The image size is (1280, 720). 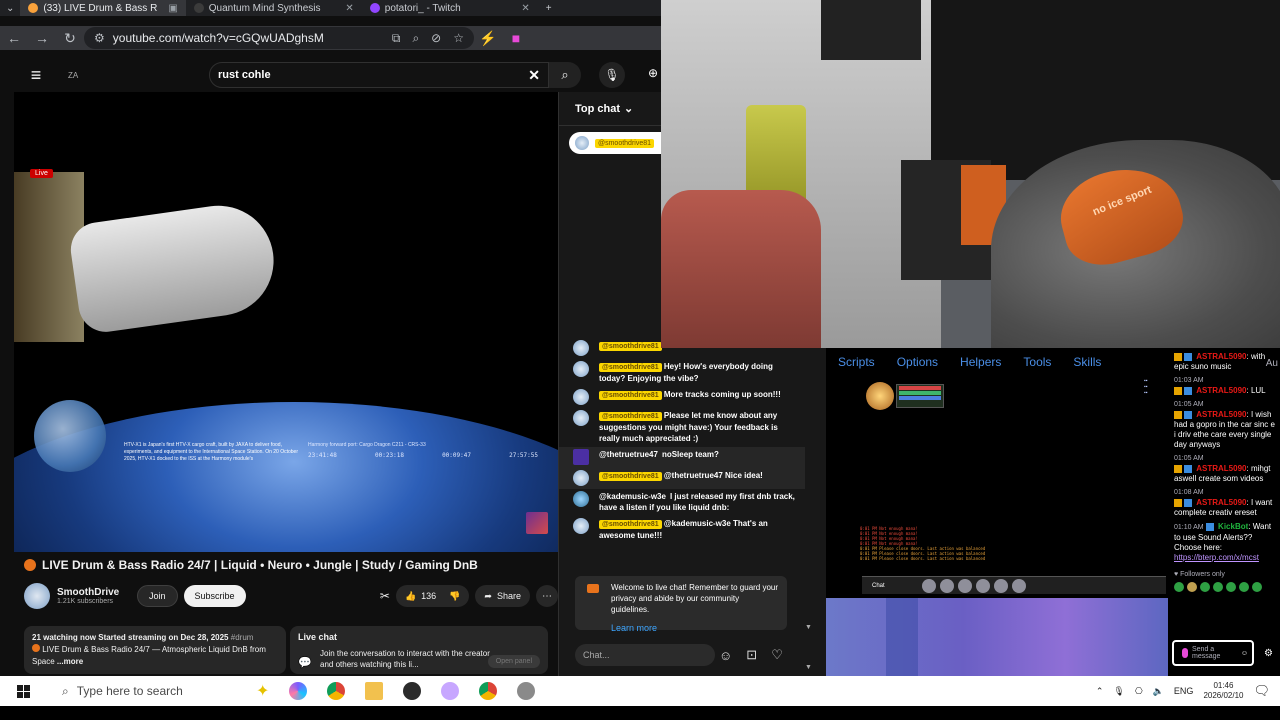 I want to click on chrome-profile-icon, so click(x=488, y=691).